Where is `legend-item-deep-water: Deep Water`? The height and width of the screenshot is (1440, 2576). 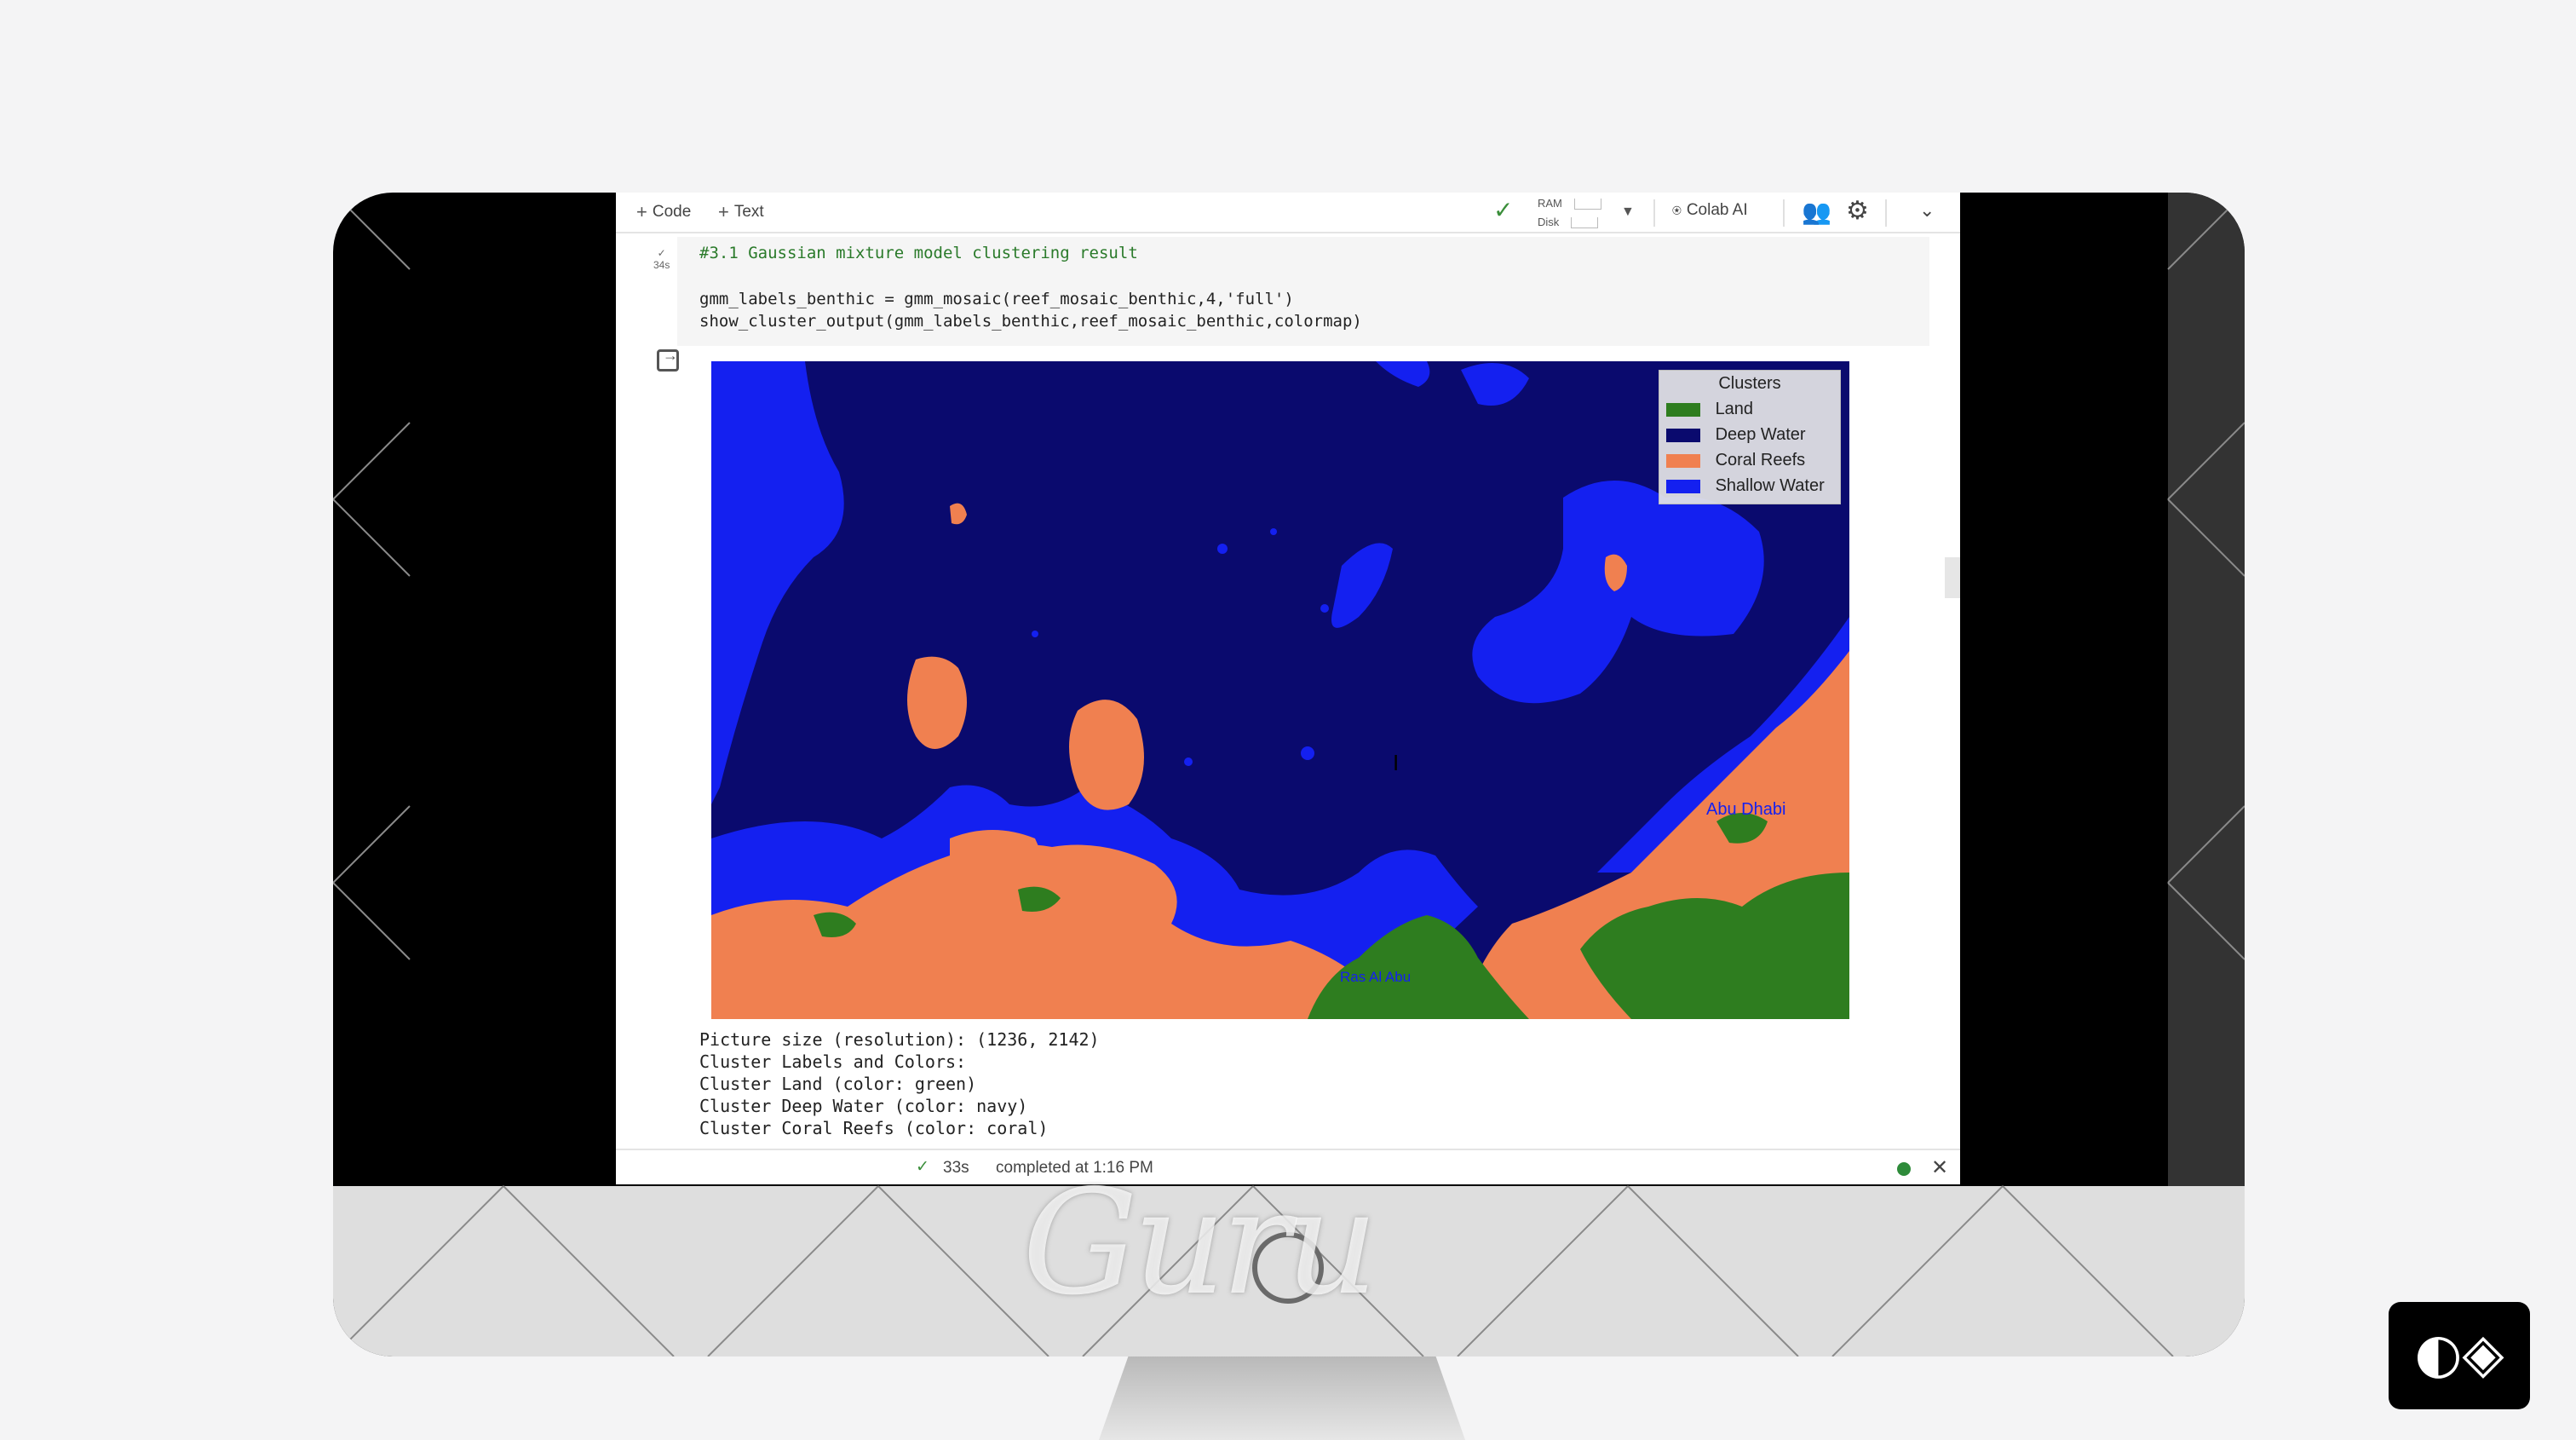
legend-item-deep-water: Deep Water is located at coordinates (1736, 435).